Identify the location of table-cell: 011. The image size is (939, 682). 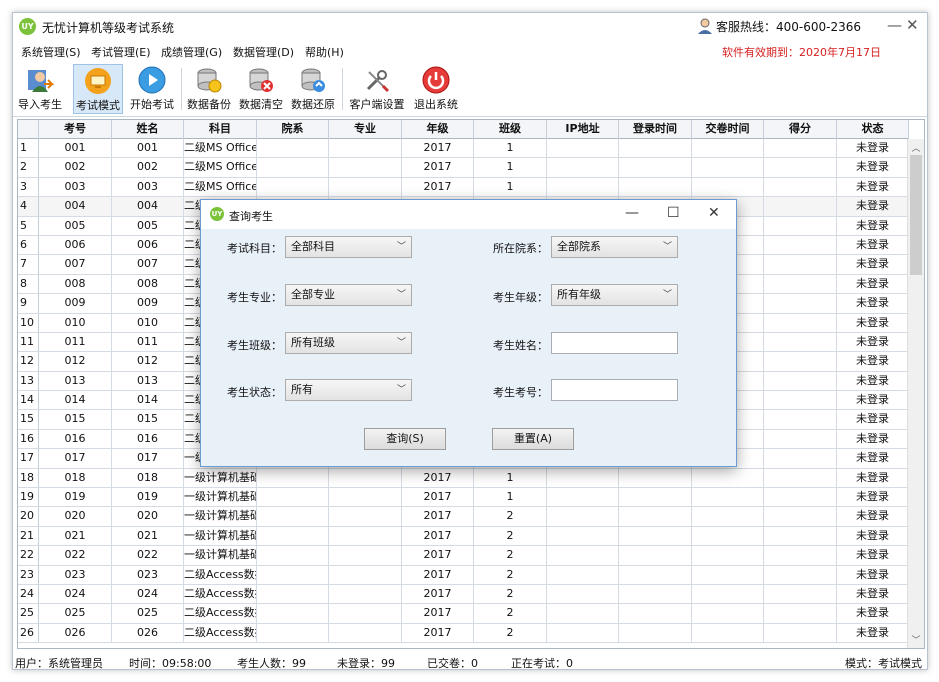
(148, 342).